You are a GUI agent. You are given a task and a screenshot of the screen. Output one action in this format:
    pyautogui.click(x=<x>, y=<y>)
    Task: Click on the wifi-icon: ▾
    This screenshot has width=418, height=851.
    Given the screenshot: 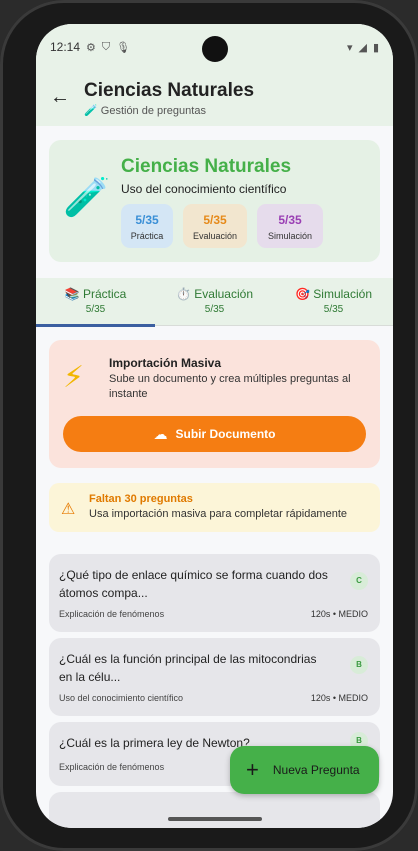 What is the action you would take?
    pyautogui.click(x=349, y=47)
    